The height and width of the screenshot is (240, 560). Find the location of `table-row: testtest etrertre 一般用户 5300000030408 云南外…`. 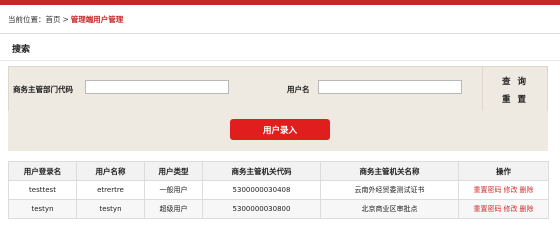

table-row: testtest etrertre 一般用户 5300000030408 云南外… is located at coordinates (278, 190).